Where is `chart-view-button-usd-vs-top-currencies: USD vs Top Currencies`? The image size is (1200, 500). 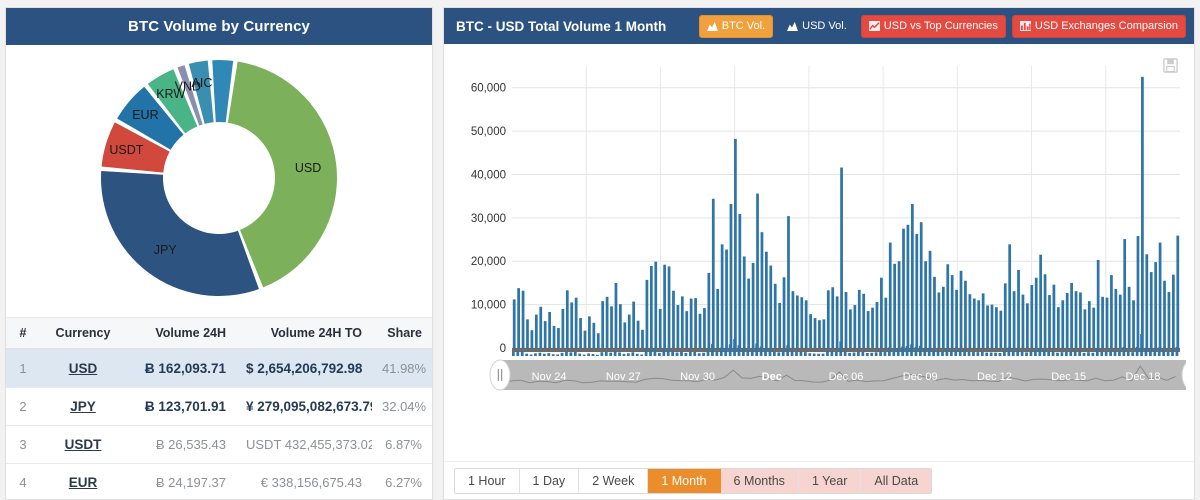 chart-view-button-usd-vs-top-currencies: USD vs Top Currencies is located at coordinates (933, 26).